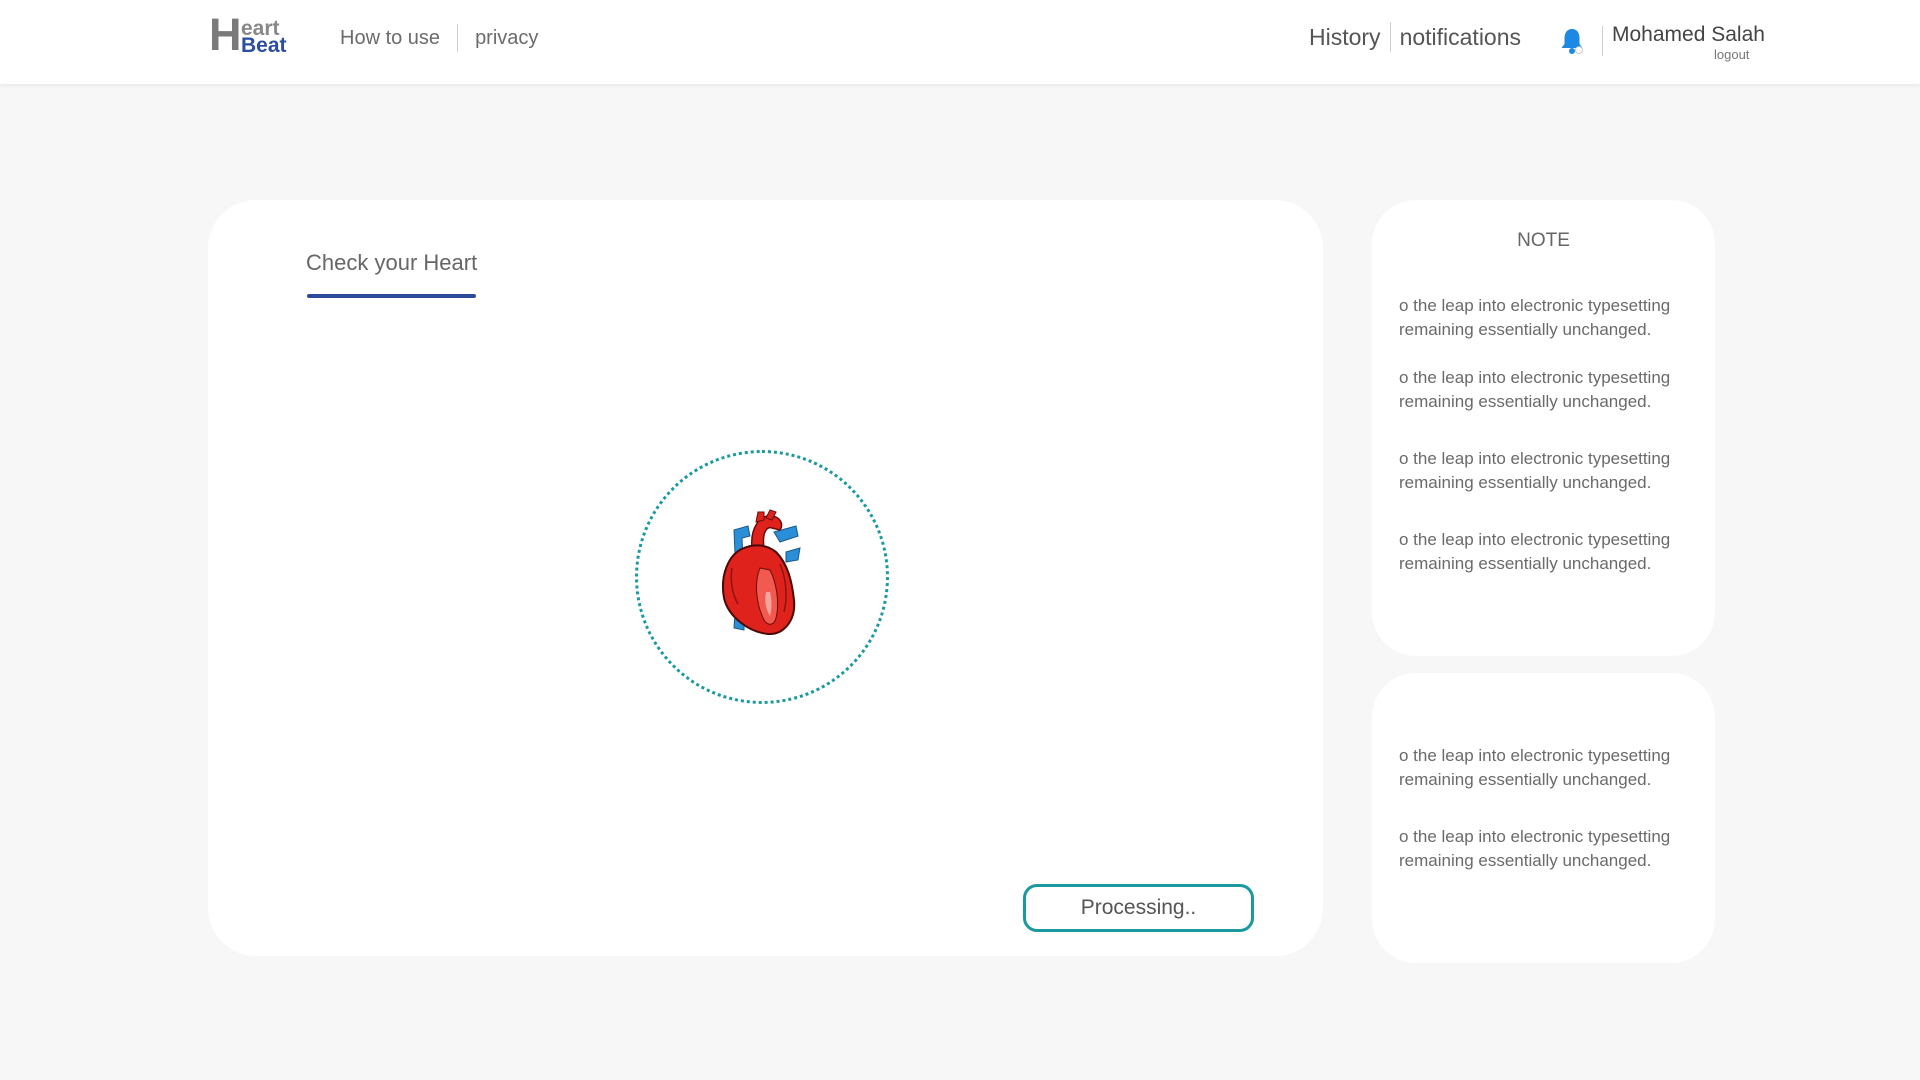 This screenshot has width=1920, height=1080. I want to click on nav-history: History, so click(1345, 37).